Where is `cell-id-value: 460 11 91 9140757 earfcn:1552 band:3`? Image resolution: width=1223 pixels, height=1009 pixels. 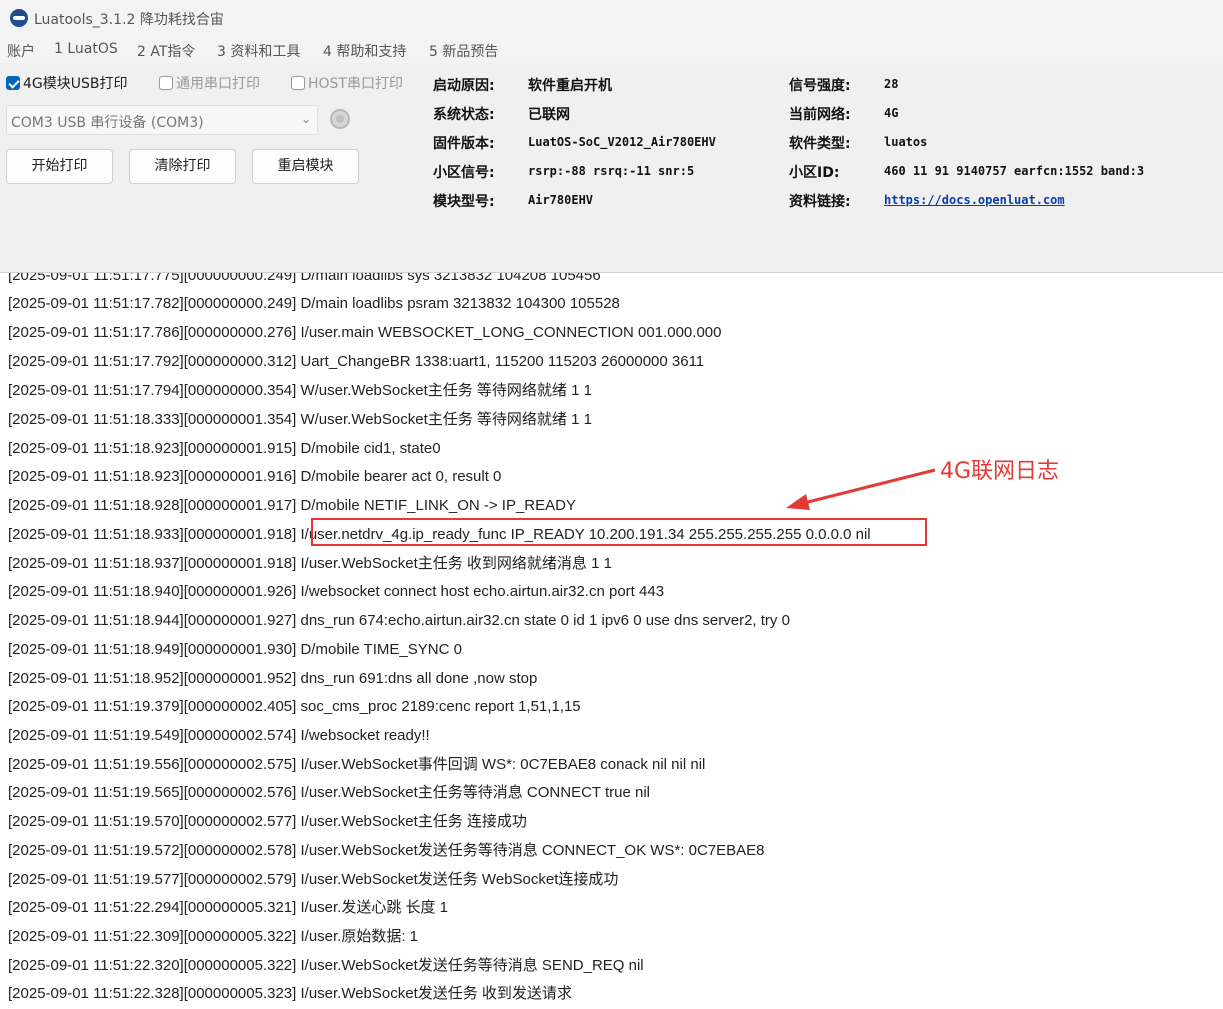 cell-id-value: 460 11 91 9140757 earfcn:1552 band:3 is located at coordinates (1014, 171).